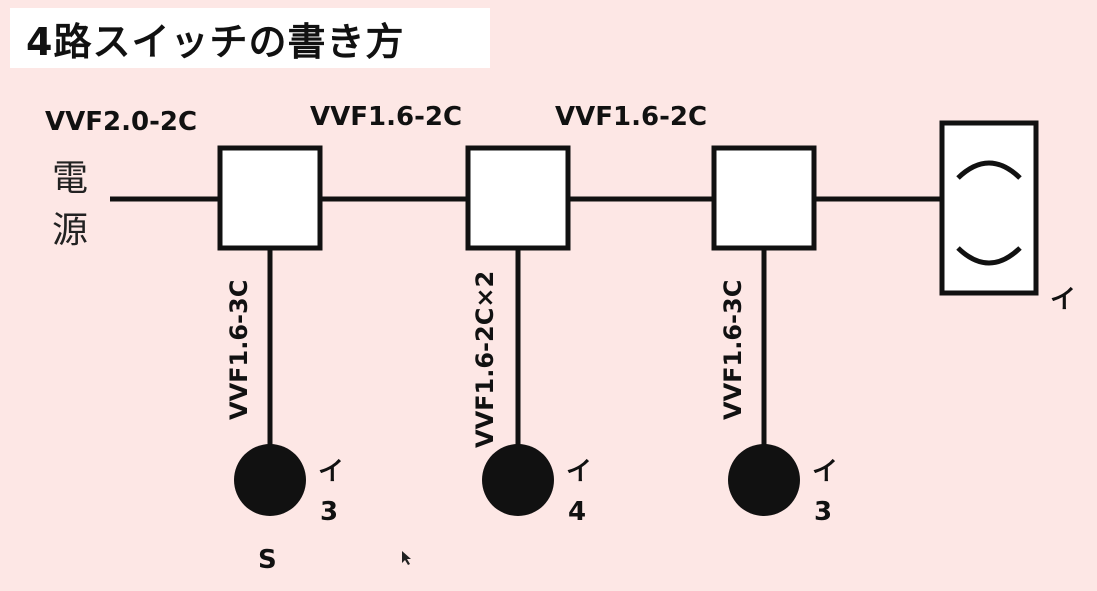 The height and width of the screenshot is (591, 1097). I want to click on switch-2-label-bottom: 4, so click(577, 512).